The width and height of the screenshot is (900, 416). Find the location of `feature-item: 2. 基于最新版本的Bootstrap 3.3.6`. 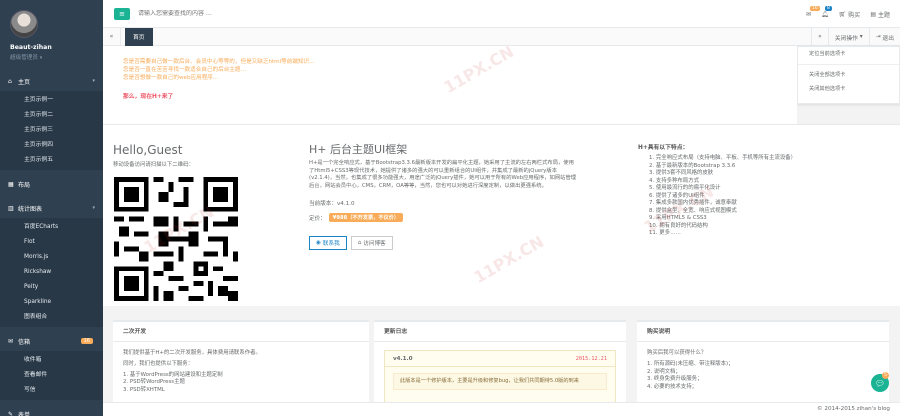

feature-item: 2. 基于最新版本的Bootstrap 3.3.6 is located at coordinates (692, 165).